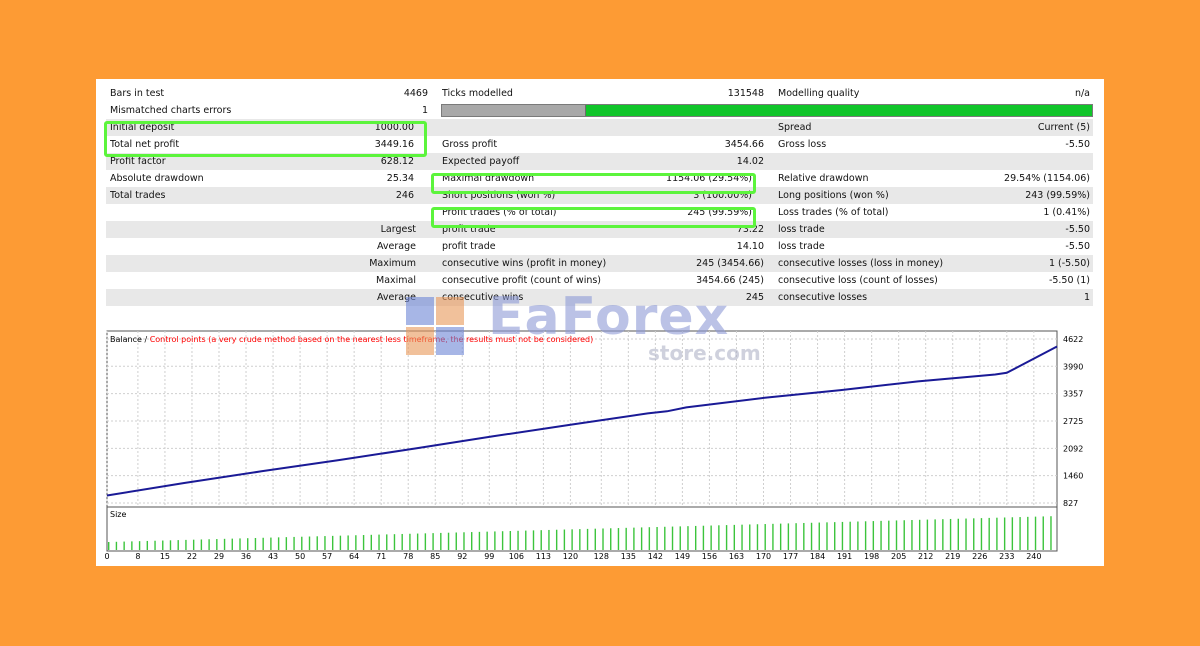  What do you see at coordinates (354, 556) in the screenshot?
I see `x-tick-label: 64` at bounding box center [354, 556].